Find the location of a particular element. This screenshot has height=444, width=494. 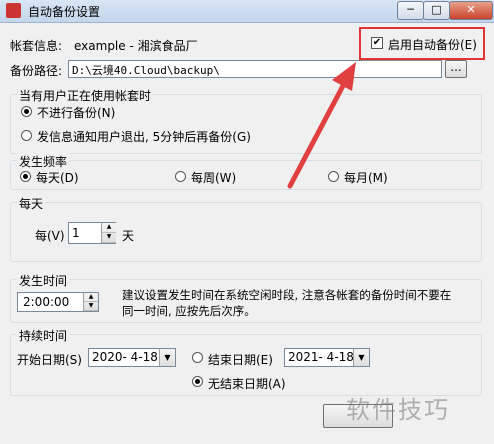

annotation-arrow-icon is located at coordinates (321, 125).